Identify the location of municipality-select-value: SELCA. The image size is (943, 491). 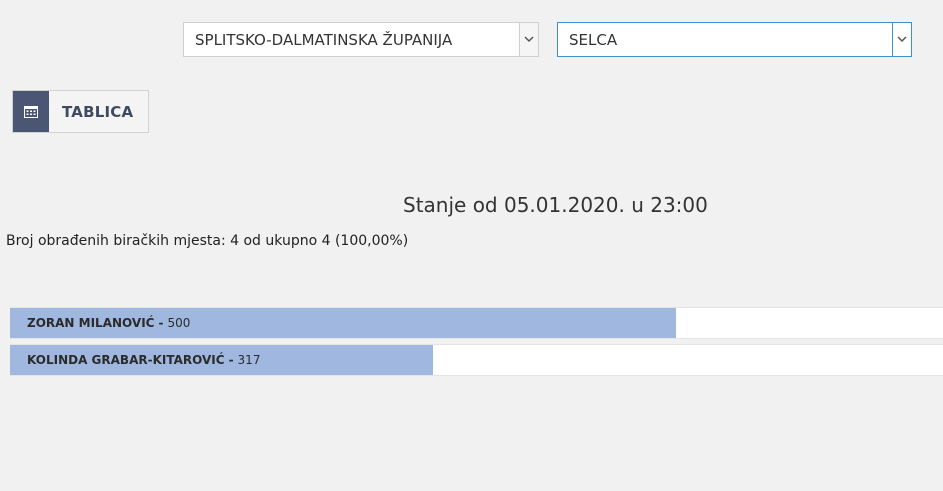
(593, 39).